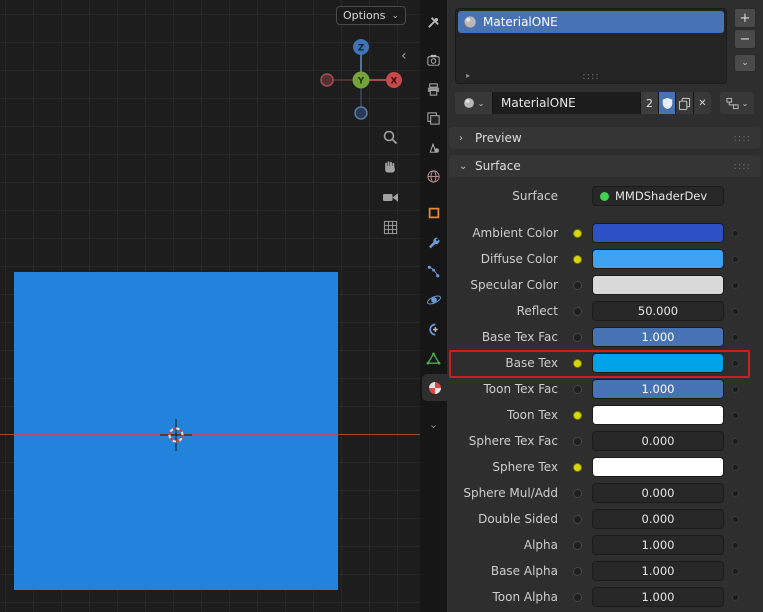  Describe the element at coordinates (390, 137) in the screenshot. I see `zoom-tool-button` at that location.